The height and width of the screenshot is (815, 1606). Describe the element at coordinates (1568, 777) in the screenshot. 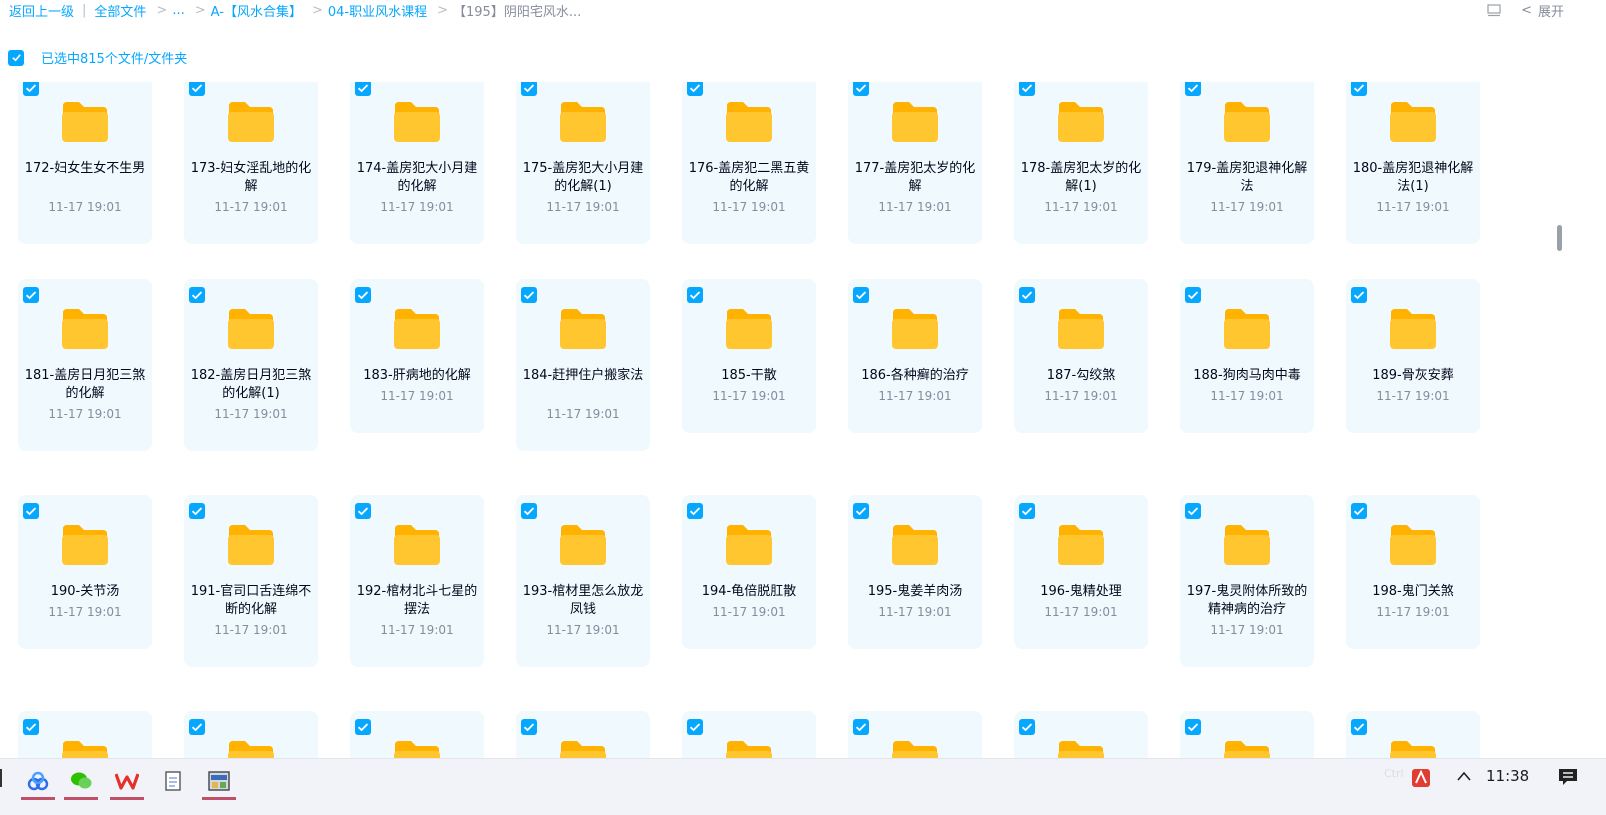

I see `notification-icon` at that location.